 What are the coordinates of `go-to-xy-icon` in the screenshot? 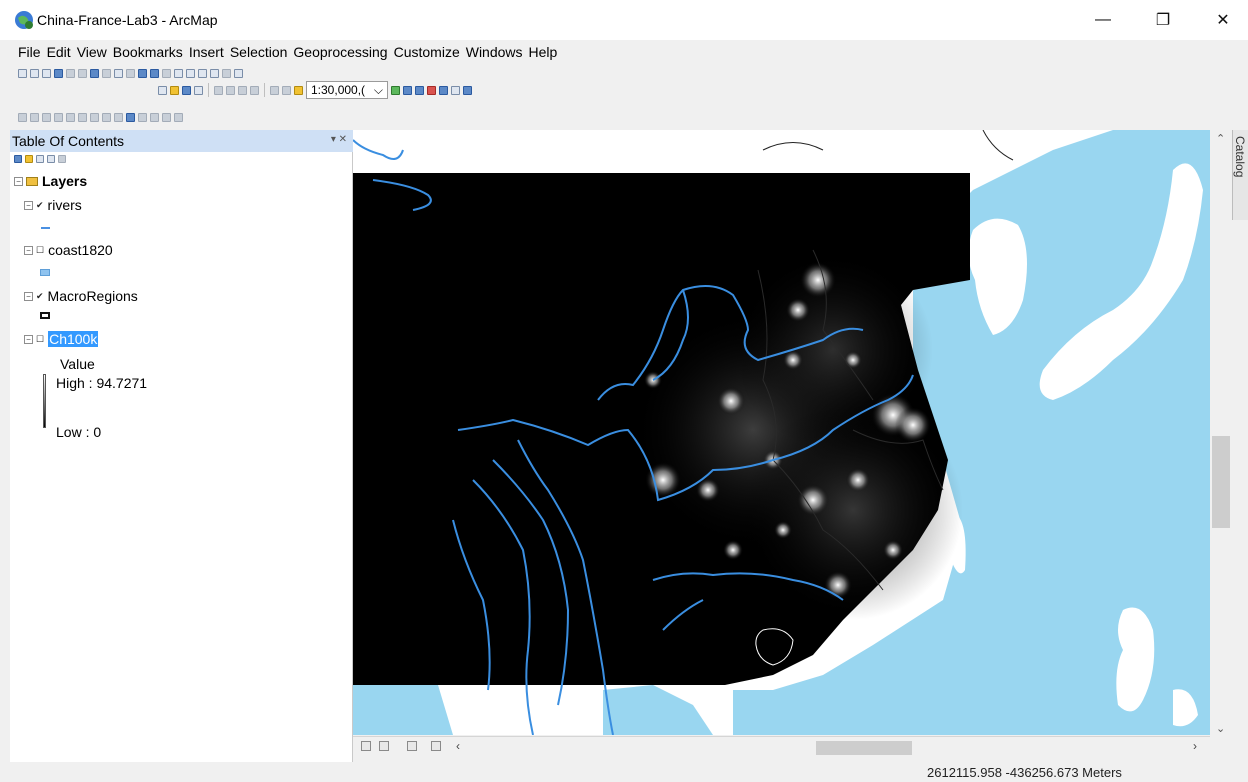 It's located at (202, 73).